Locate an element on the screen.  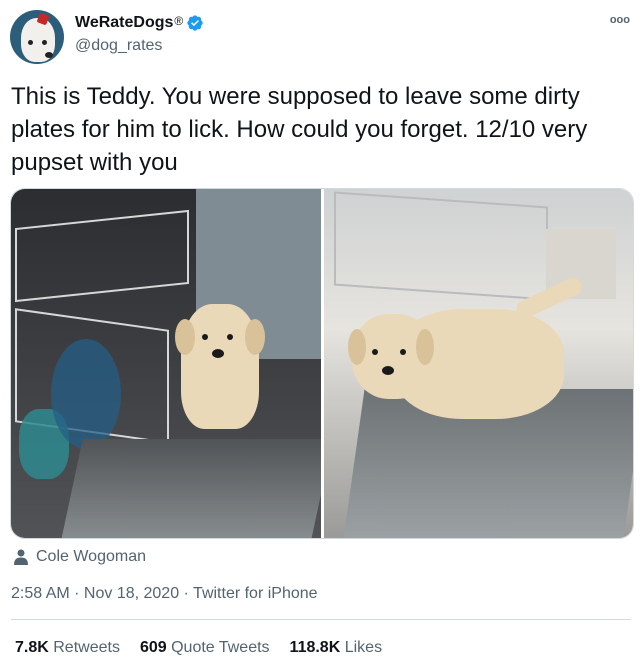
verified-badge-icon is located at coordinates (195, 23).